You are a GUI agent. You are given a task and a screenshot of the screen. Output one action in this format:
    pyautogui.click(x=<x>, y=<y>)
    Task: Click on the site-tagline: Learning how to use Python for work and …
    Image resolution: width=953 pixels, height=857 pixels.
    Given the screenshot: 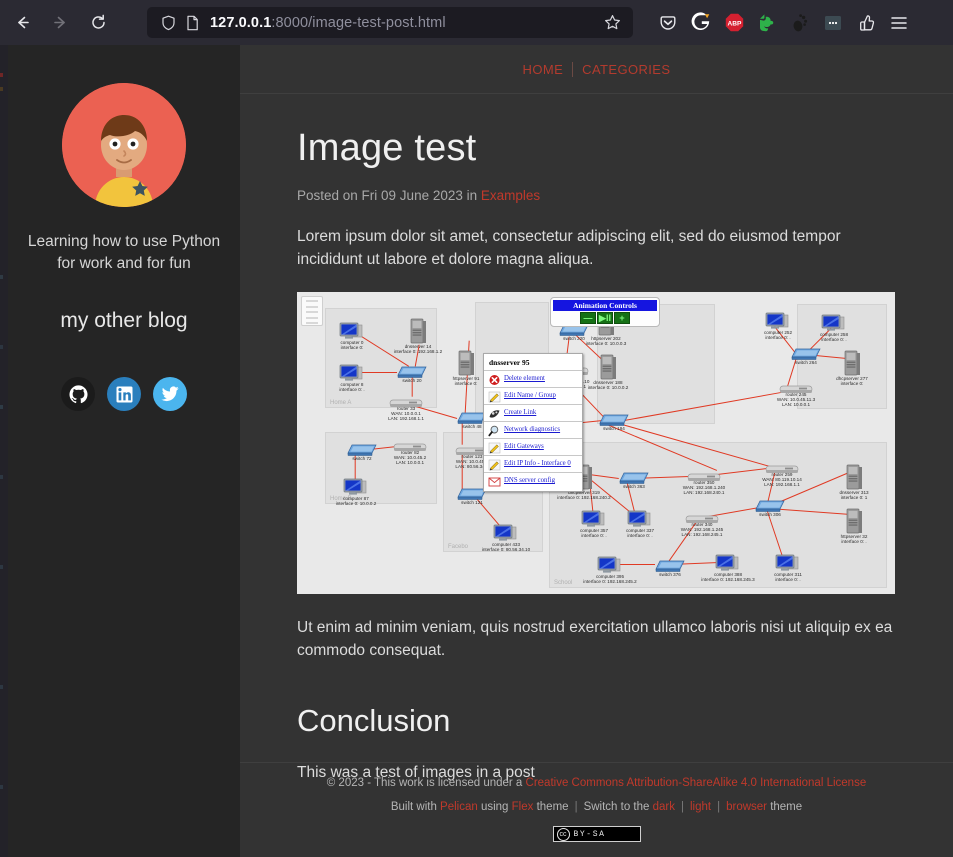 What is the action you would take?
    pyautogui.click(x=124, y=252)
    